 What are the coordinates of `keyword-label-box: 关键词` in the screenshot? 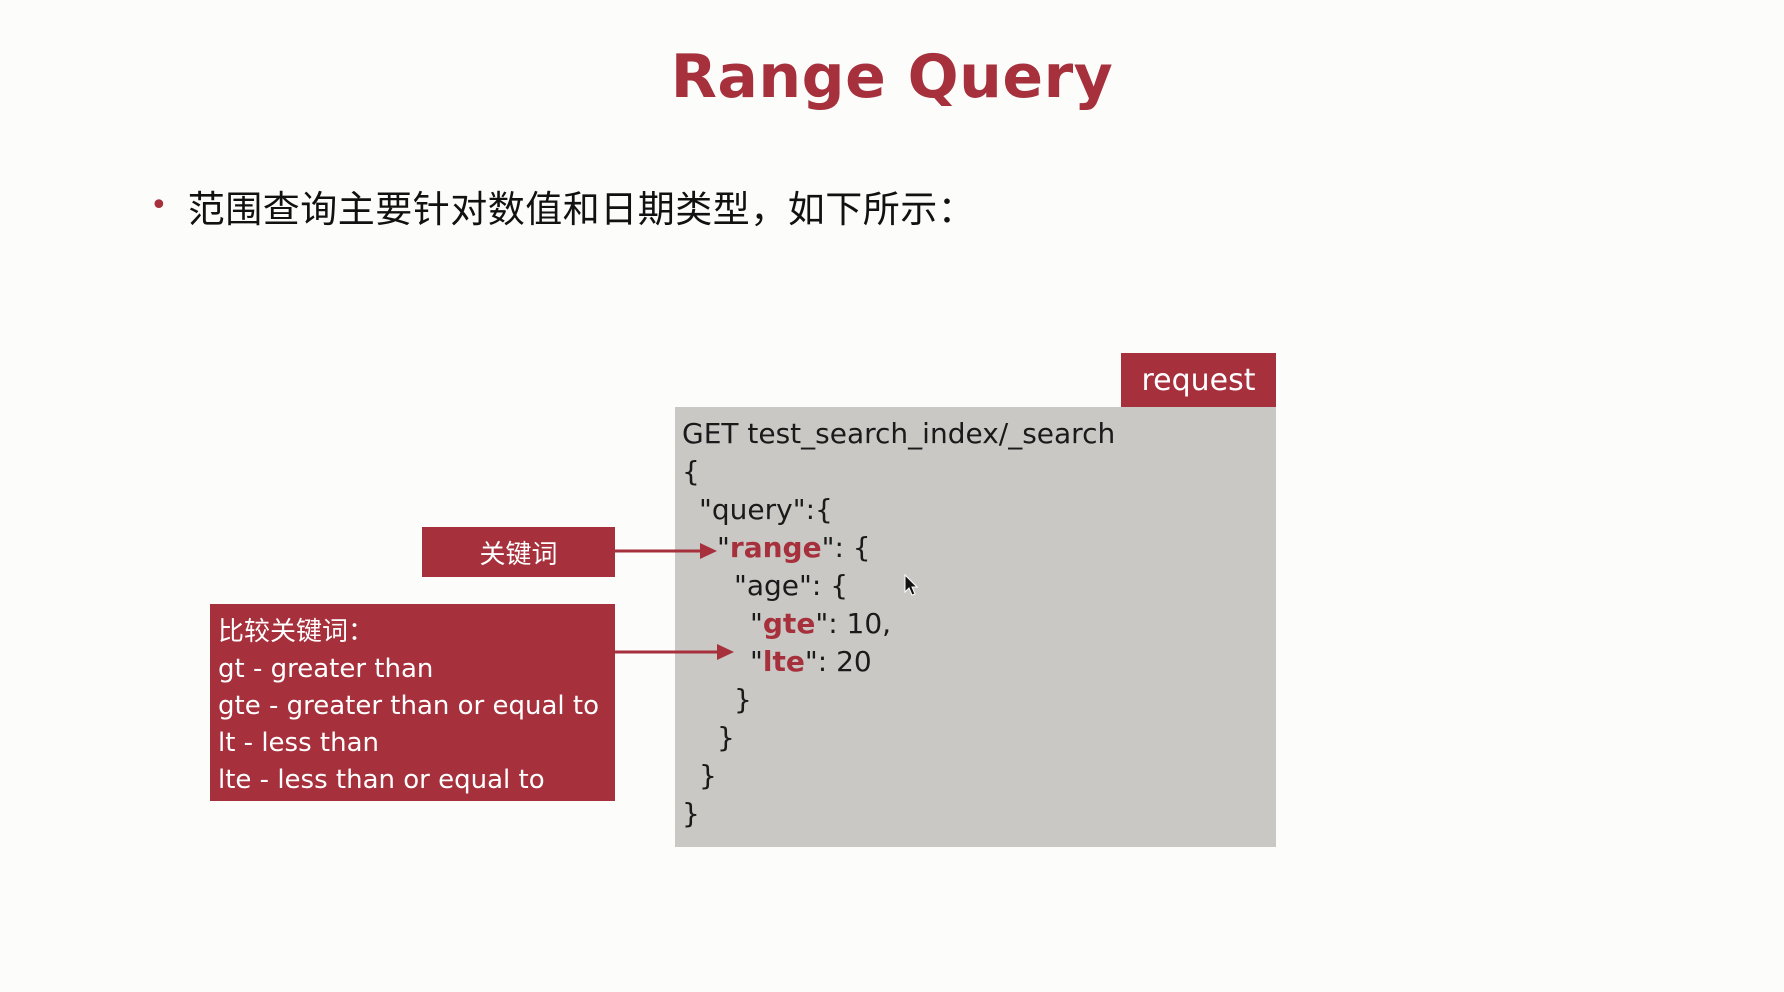 It's located at (518, 552).